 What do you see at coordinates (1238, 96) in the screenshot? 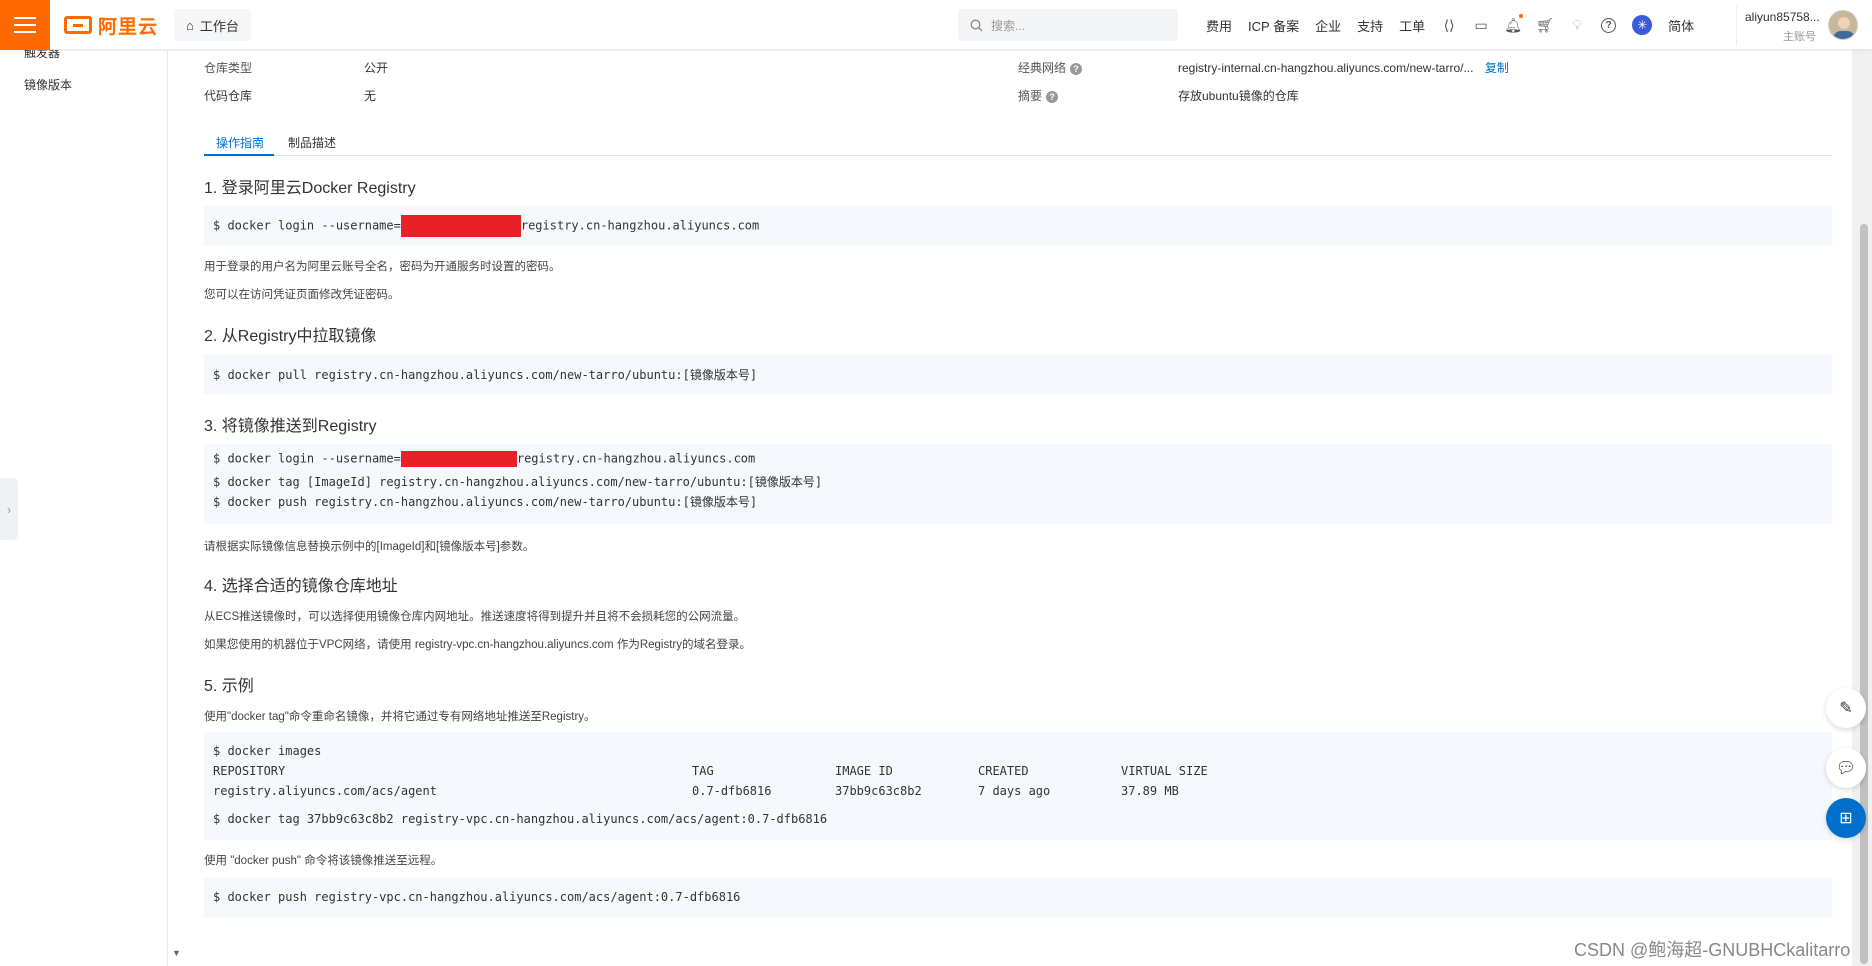
I see `summary-value: 存放ubuntu镜像的仓库` at bounding box center [1238, 96].